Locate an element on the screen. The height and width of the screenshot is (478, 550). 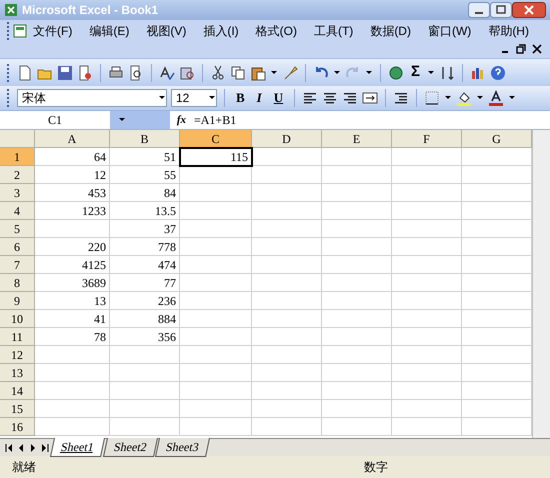
vertical-scrollbar is located at coordinates (541, 284).